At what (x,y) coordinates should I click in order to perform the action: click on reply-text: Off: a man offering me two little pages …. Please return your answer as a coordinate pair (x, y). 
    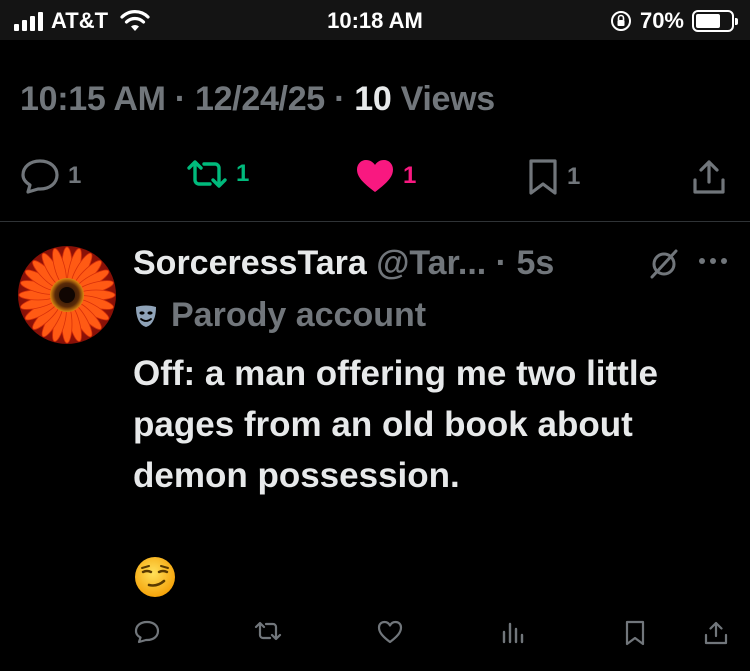
    Looking at the image, I should click on (396, 424).